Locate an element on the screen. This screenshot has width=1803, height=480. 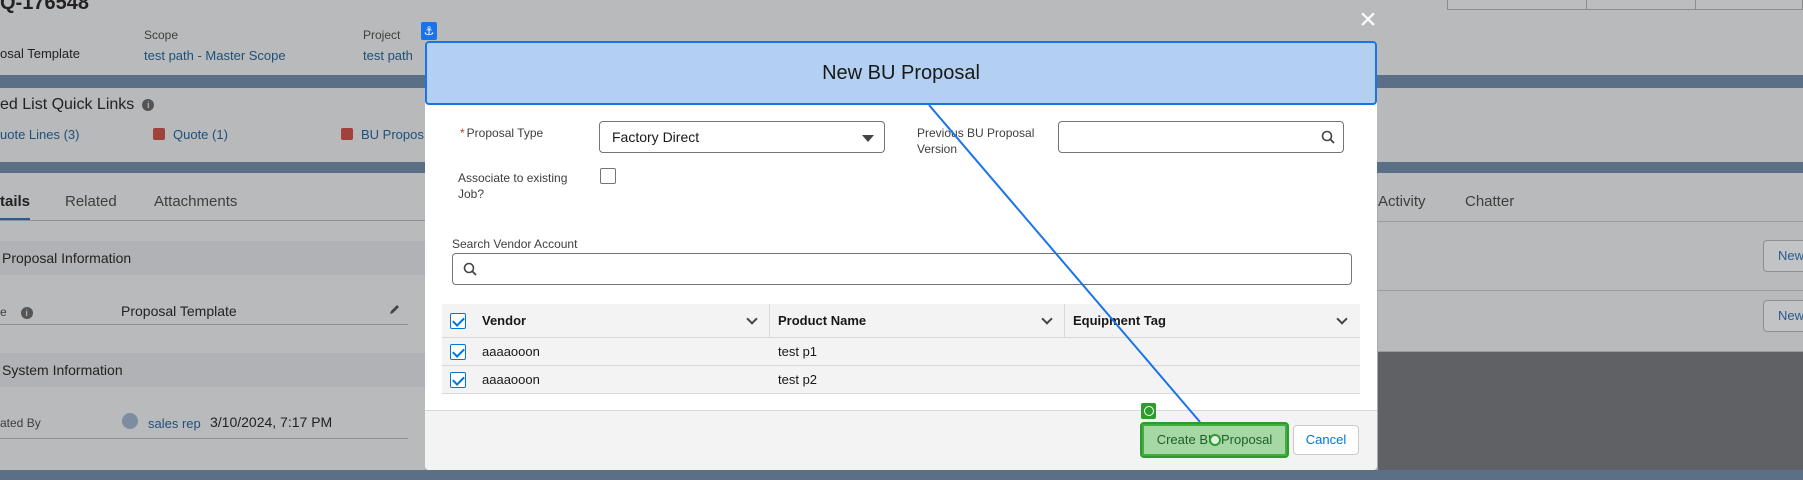
select-all-checkbox is located at coordinates (458, 321).